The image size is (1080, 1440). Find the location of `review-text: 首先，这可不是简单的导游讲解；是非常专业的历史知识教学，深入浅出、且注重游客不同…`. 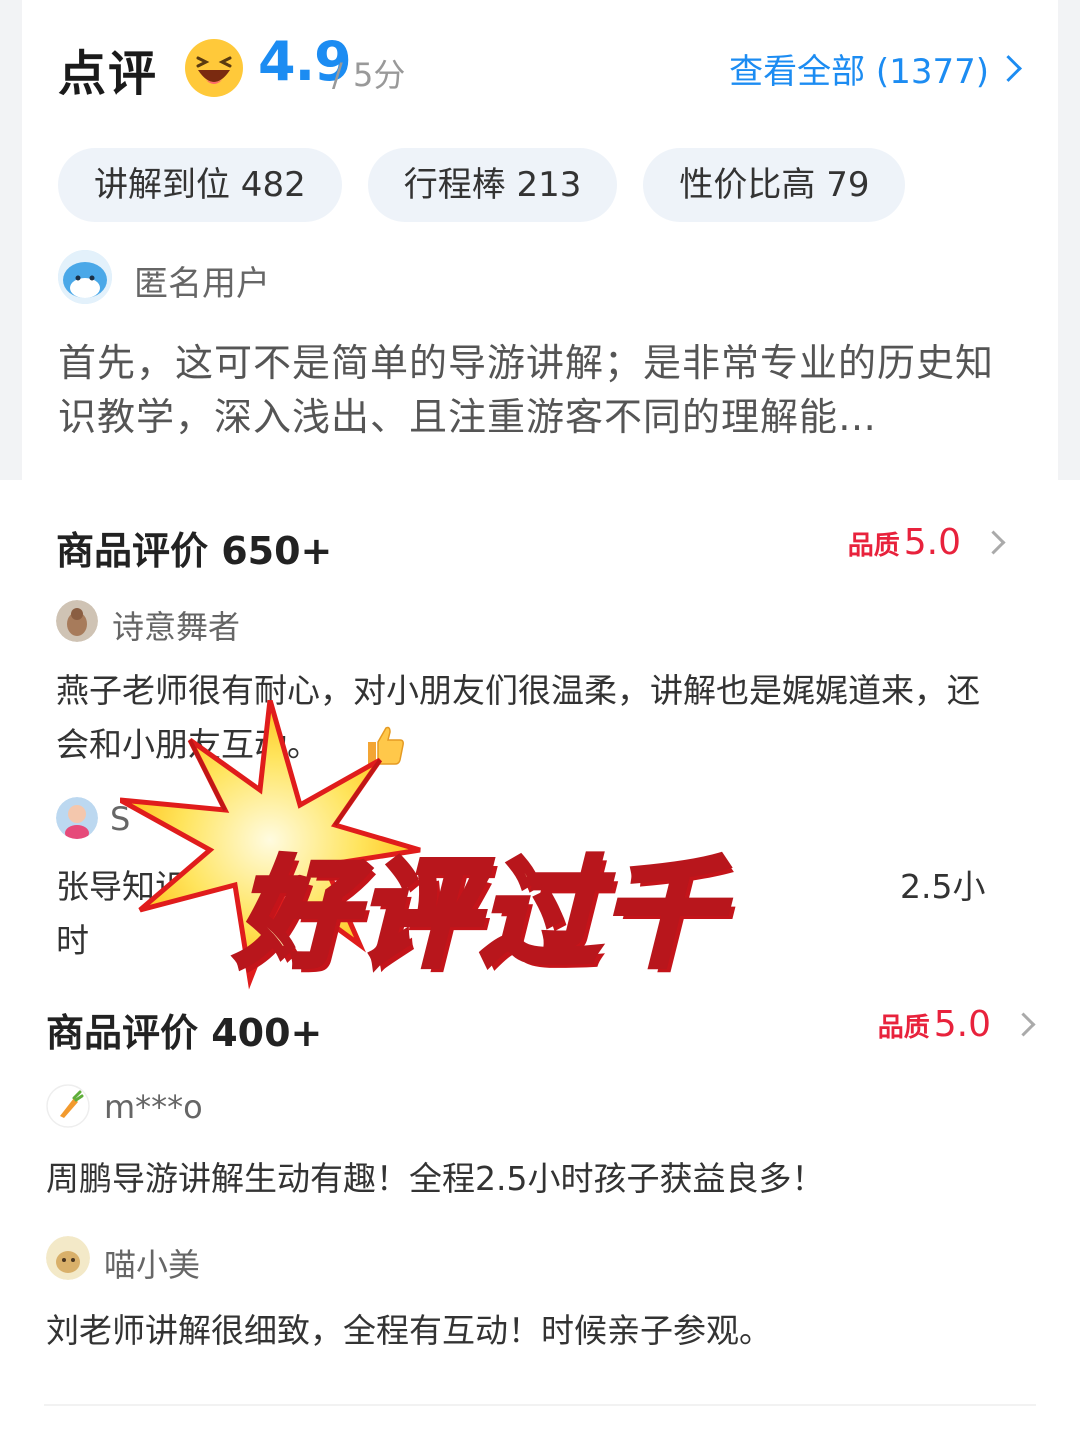

review-text: 首先，这可不是简单的导游讲解；是非常专业的历史知识教学，深入浅出、且注重游客不同… is located at coordinates (538, 390).